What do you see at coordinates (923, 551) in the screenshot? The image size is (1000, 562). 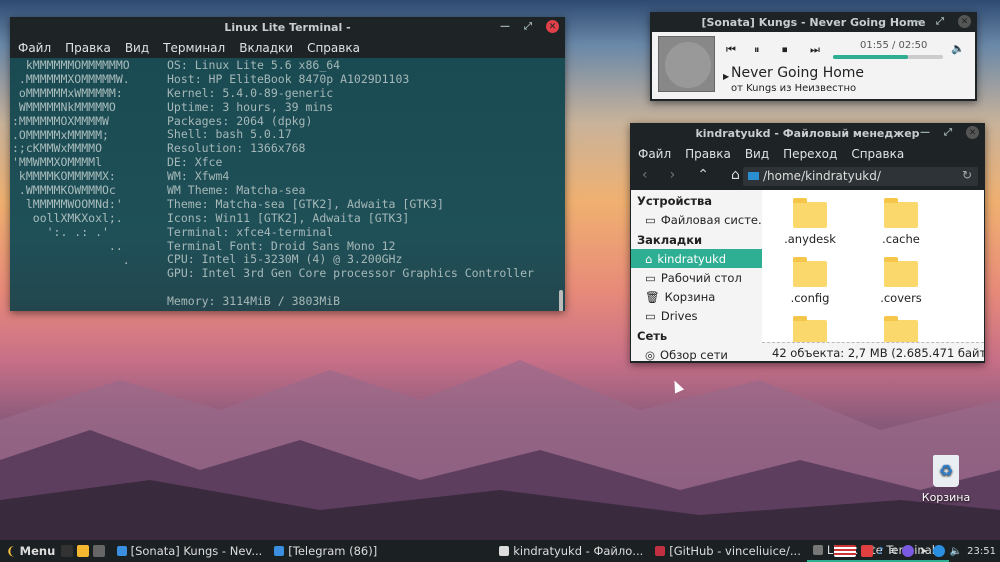 I see `telegram-icon: ➤` at bounding box center [923, 551].